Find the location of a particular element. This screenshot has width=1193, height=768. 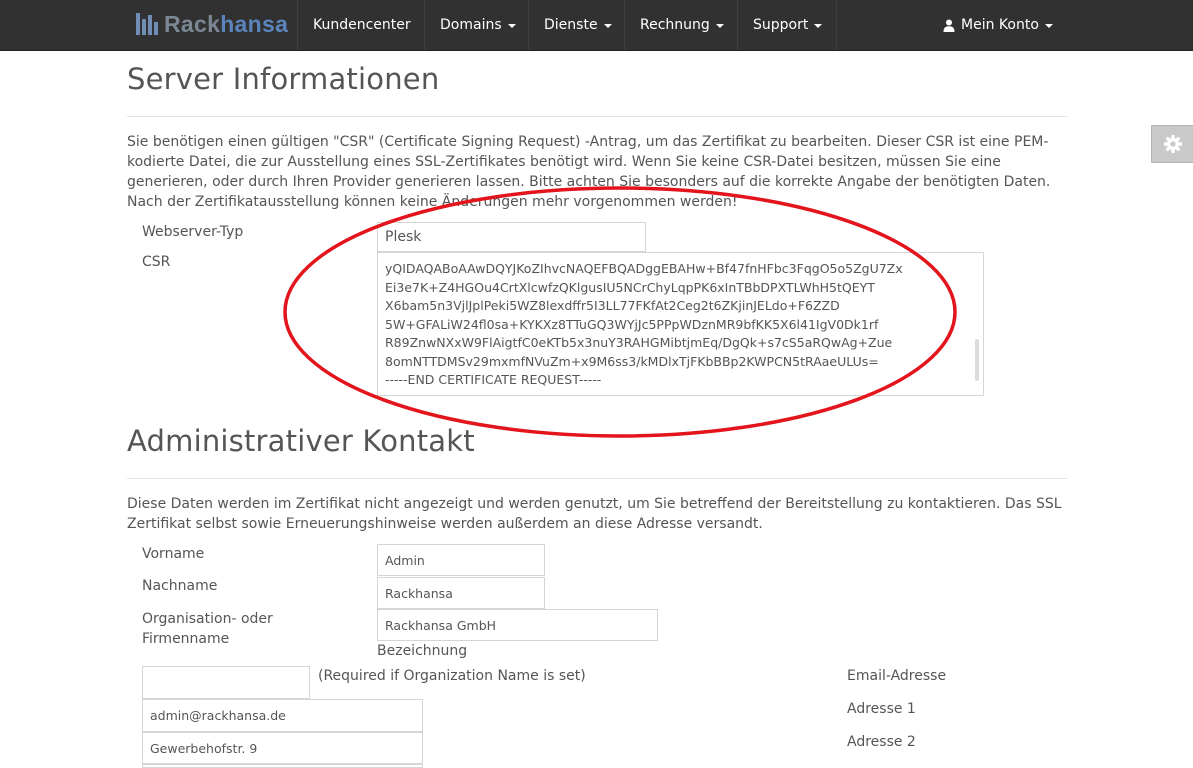

csr-line: -----END CERTIFICATE REQUEST----- is located at coordinates (493, 379).